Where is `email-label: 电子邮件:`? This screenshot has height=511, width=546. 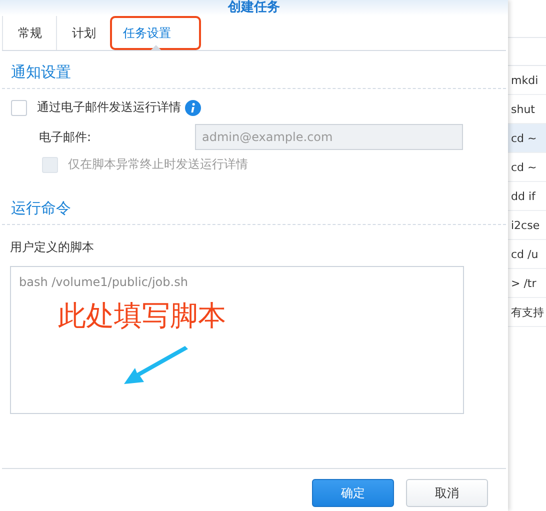
email-label: 电子邮件: is located at coordinates (65, 137).